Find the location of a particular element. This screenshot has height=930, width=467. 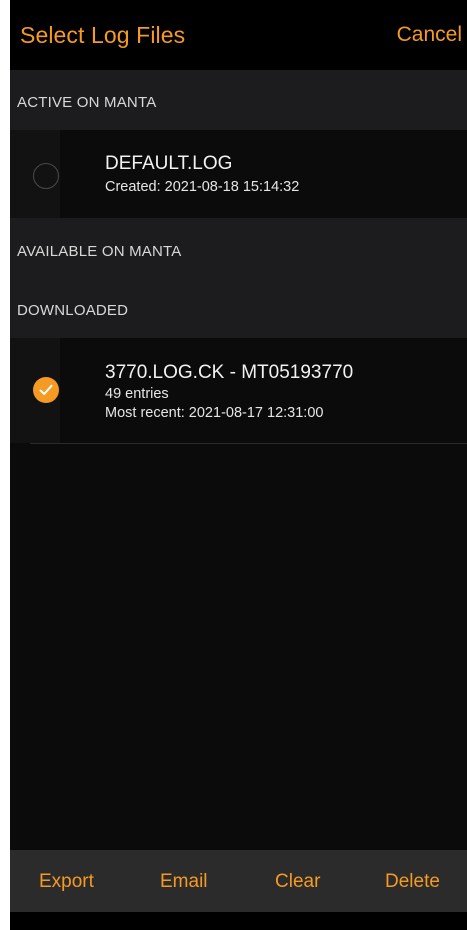

checkmark-icon is located at coordinates (46, 389).